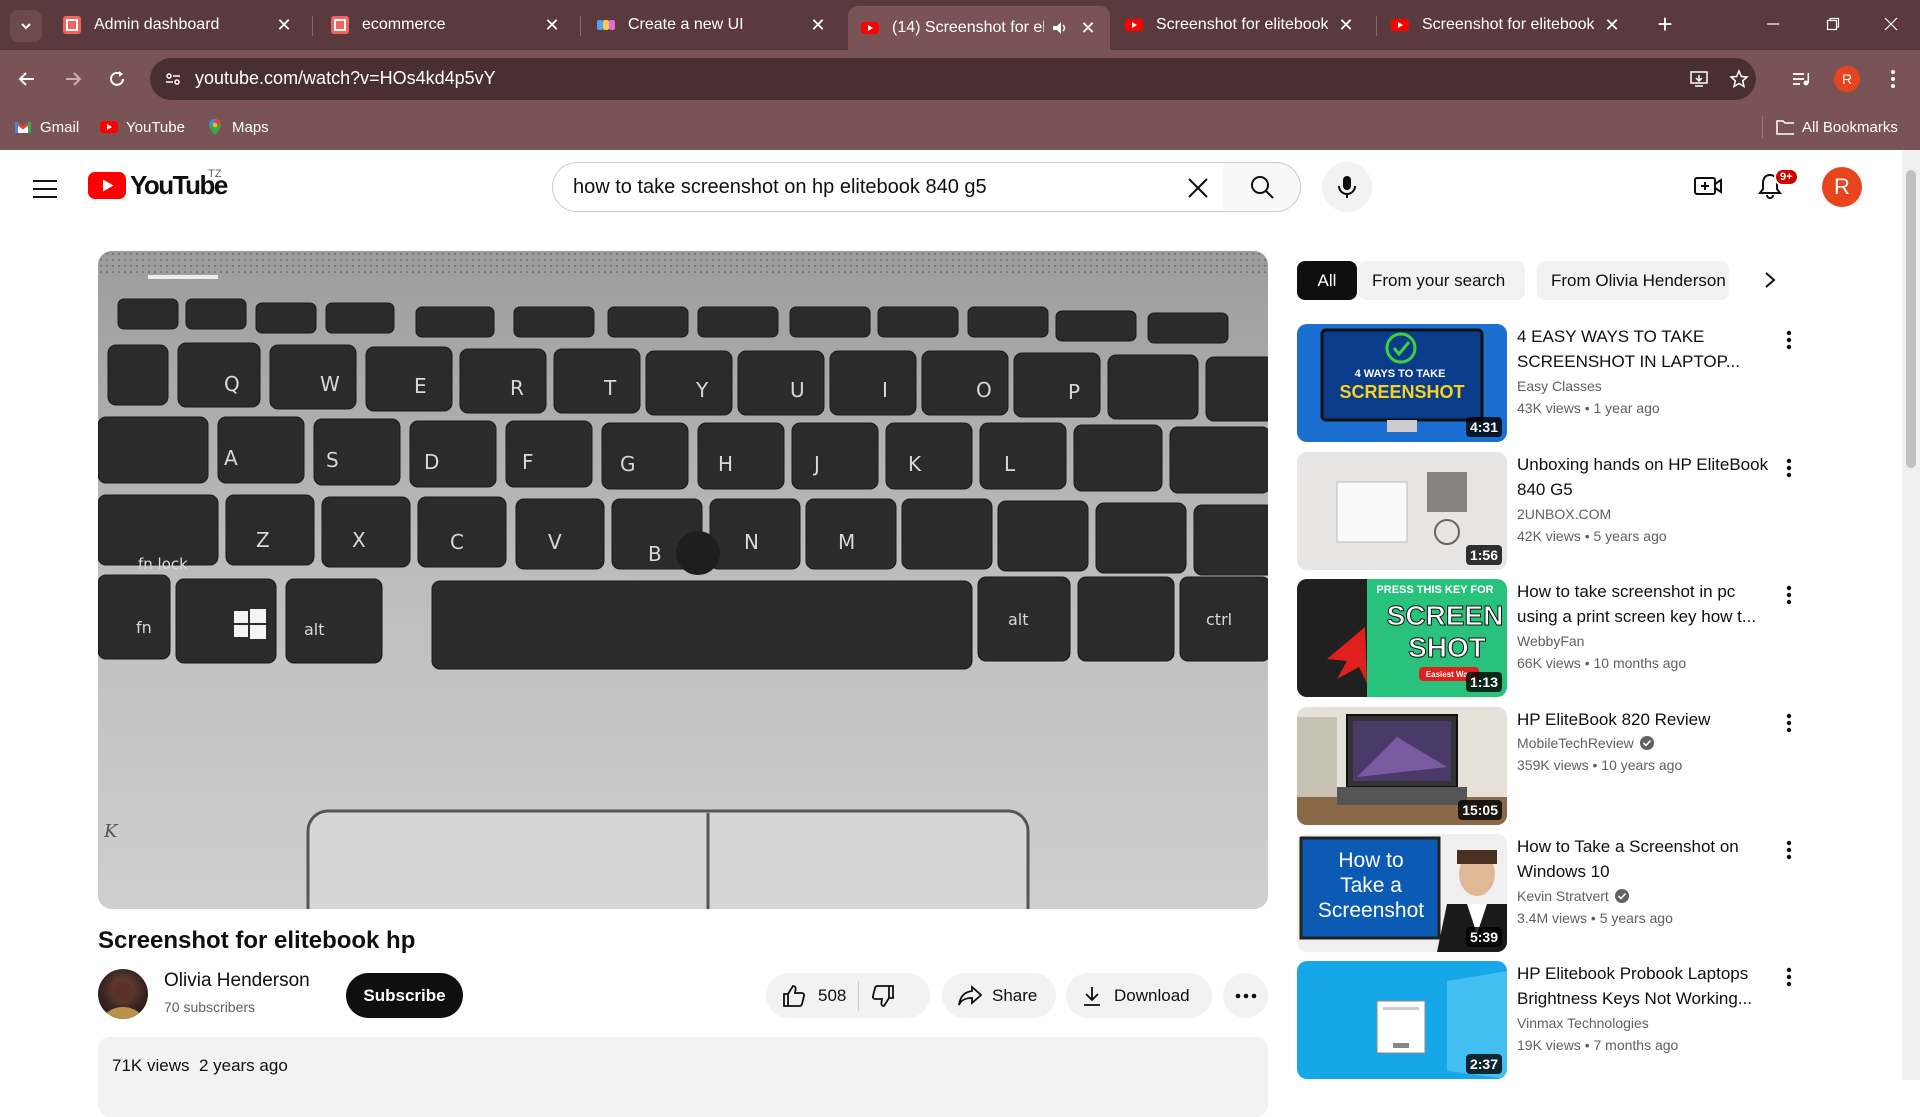 This screenshot has height=1117, width=1920. I want to click on new-tab-button: +, so click(1665, 24).